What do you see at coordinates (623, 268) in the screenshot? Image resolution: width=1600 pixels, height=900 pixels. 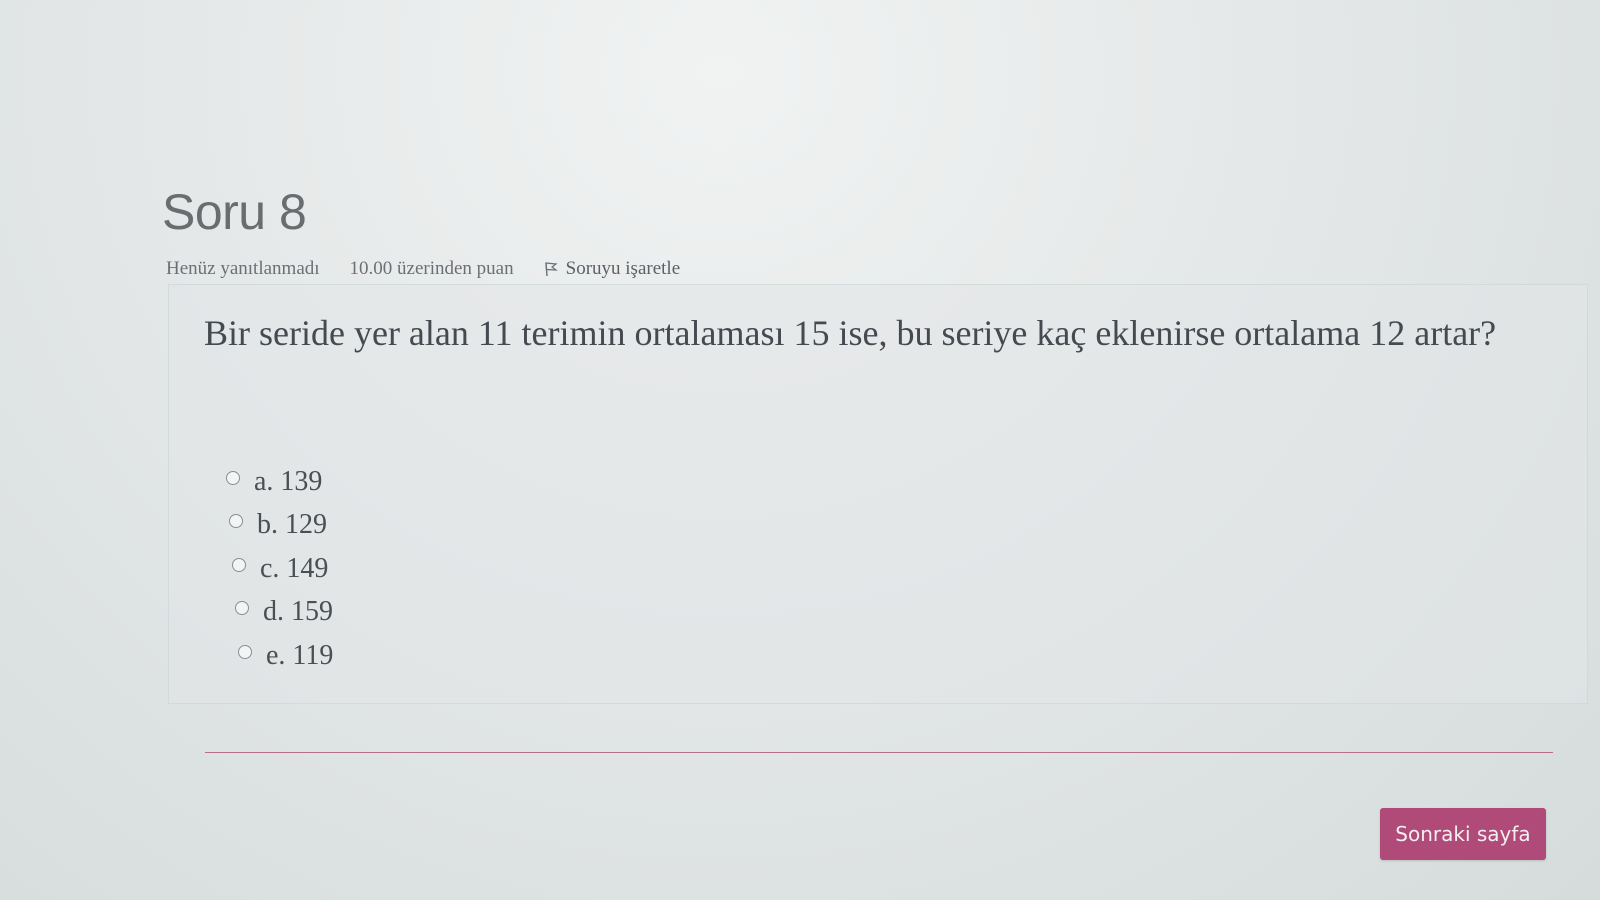 I see `flag-question-label: Soruyu işaretle` at bounding box center [623, 268].